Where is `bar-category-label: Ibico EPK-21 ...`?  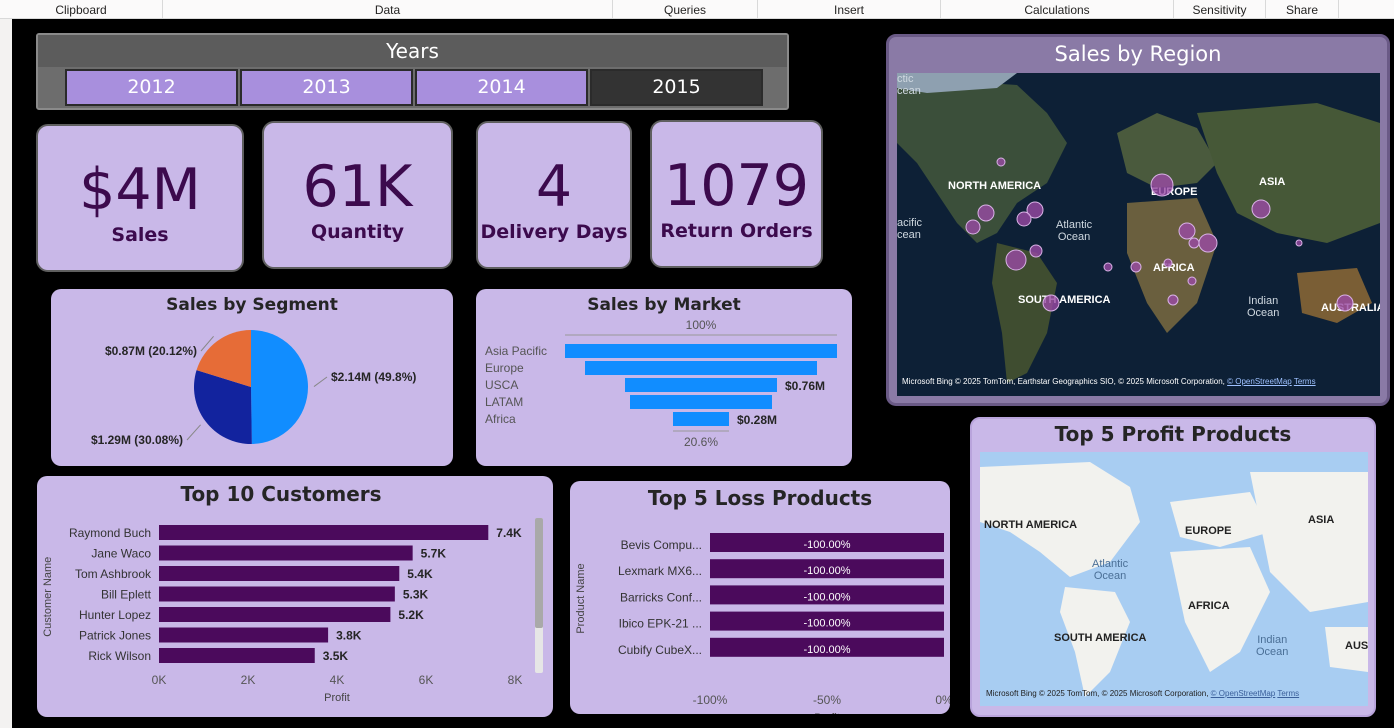 bar-category-label: Ibico EPK-21 ... is located at coordinates (660, 624).